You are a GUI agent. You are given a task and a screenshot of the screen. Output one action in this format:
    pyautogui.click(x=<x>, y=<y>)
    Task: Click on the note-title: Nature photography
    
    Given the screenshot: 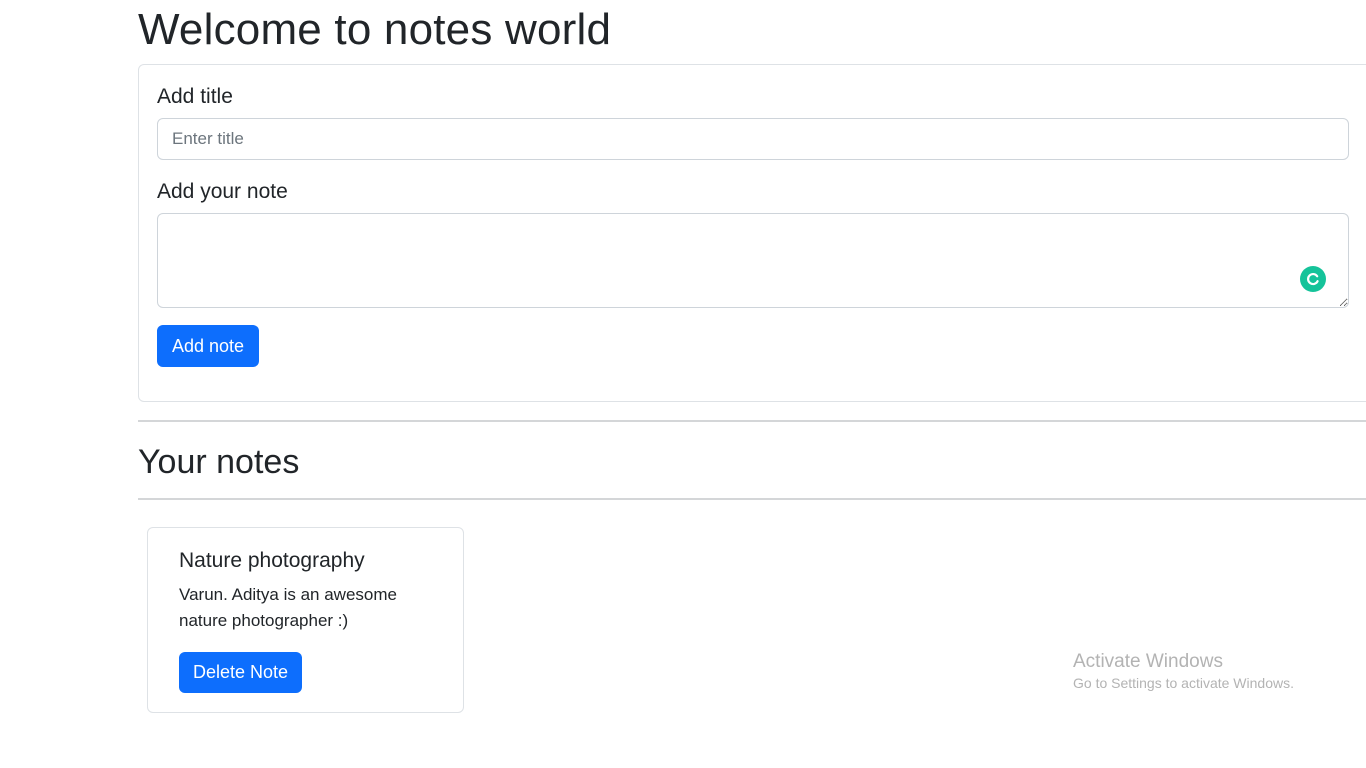 What is the action you would take?
    pyautogui.click(x=272, y=560)
    